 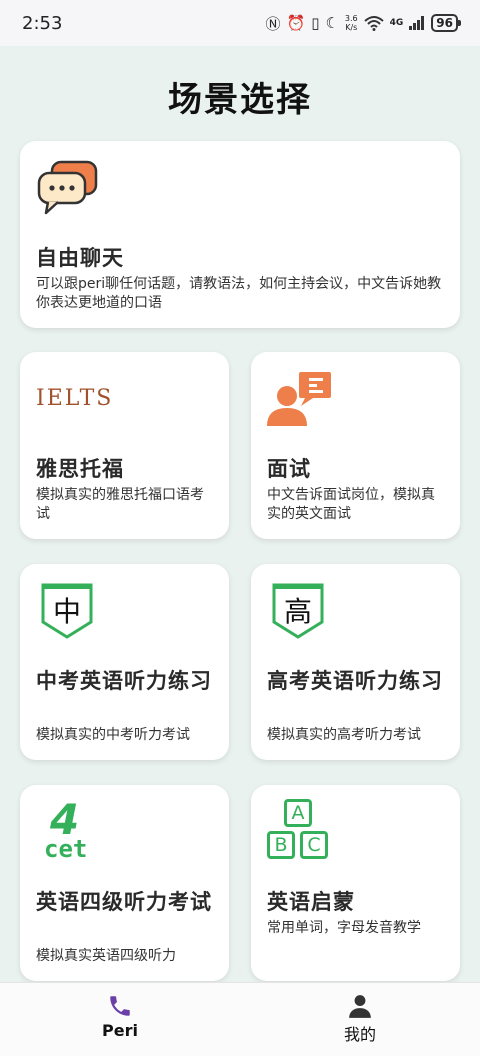 What do you see at coordinates (298, 813) in the screenshot?
I see `letter-block-a: A` at bounding box center [298, 813].